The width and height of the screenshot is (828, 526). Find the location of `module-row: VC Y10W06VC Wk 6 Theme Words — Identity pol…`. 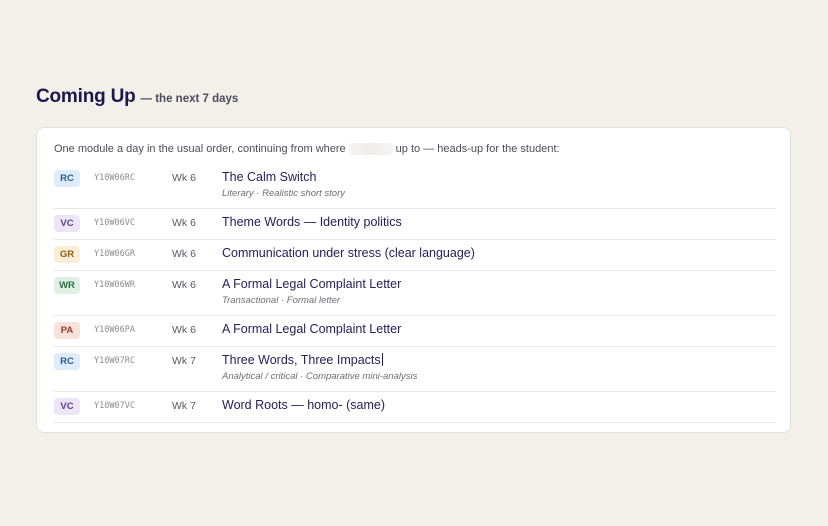

module-row: VC Y10W06VC Wk 6 Theme Words — Identity pol… is located at coordinates (415, 224).